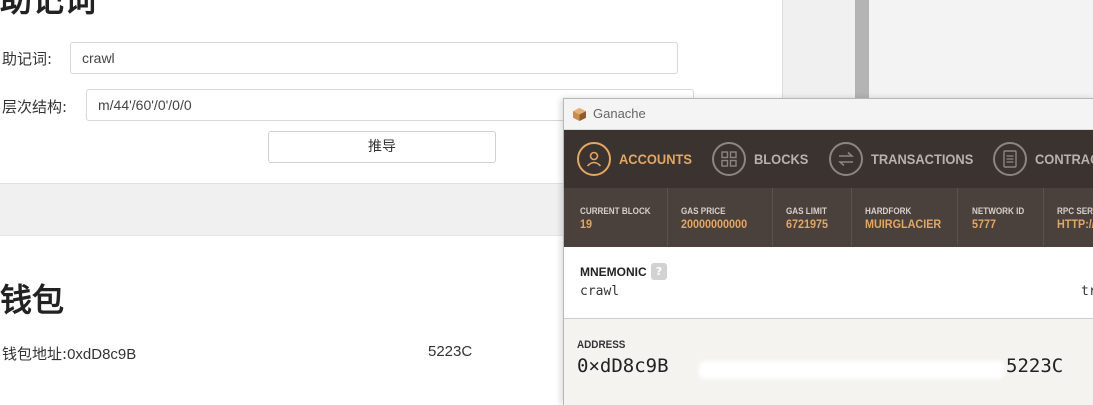 The height and width of the screenshot is (405, 1093). Describe the element at coordinates (619, 113) in the screenshot. I see `window-title: Ganache` at that location.